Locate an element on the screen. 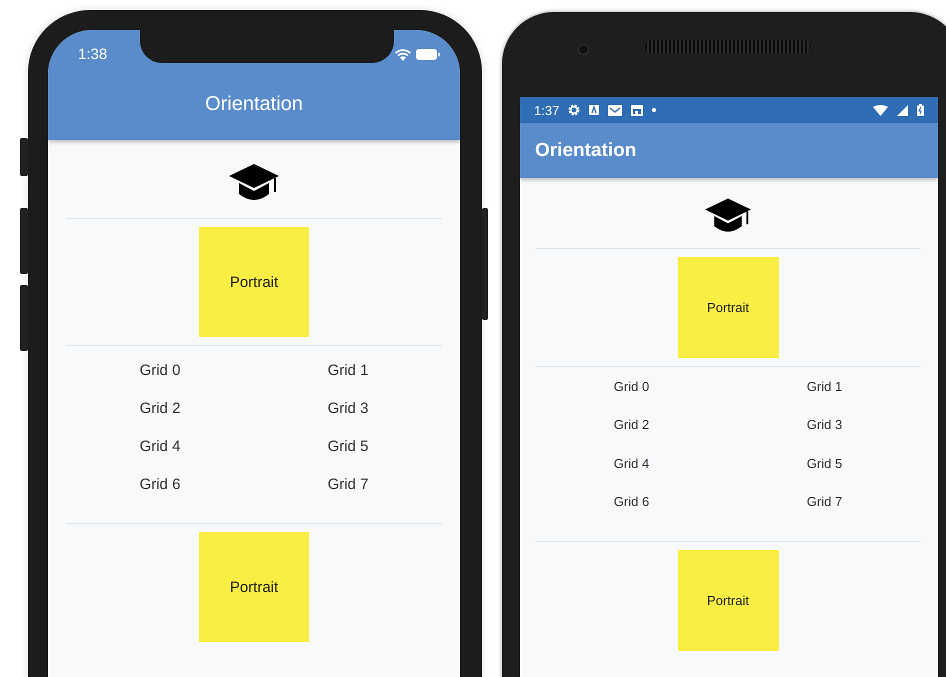 Image resolution: width=946 pixels, height=677 pixels. status-time: 1:37 is located at coordinates (547, 110).